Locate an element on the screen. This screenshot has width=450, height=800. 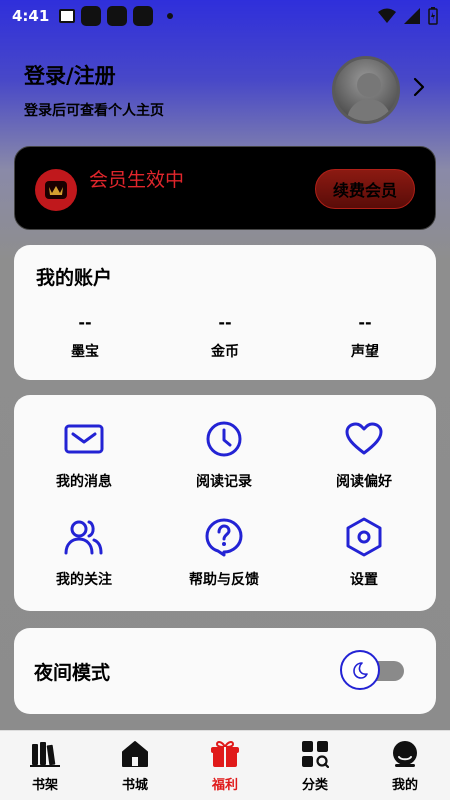
tab-bookstore: 书城 is located at coordinates (135, 766).